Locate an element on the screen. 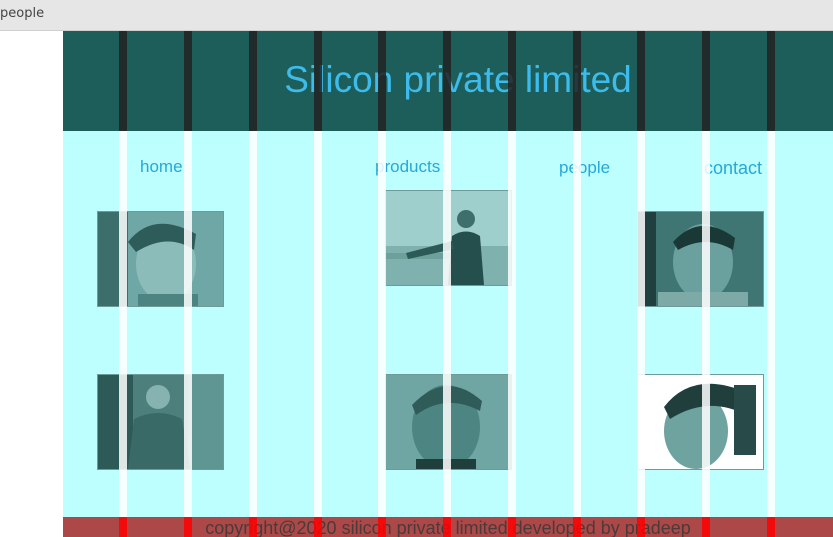 The height and width of the screenshot is (537, 833). nav-contact-link: contact is located at coordinates (733, 168).